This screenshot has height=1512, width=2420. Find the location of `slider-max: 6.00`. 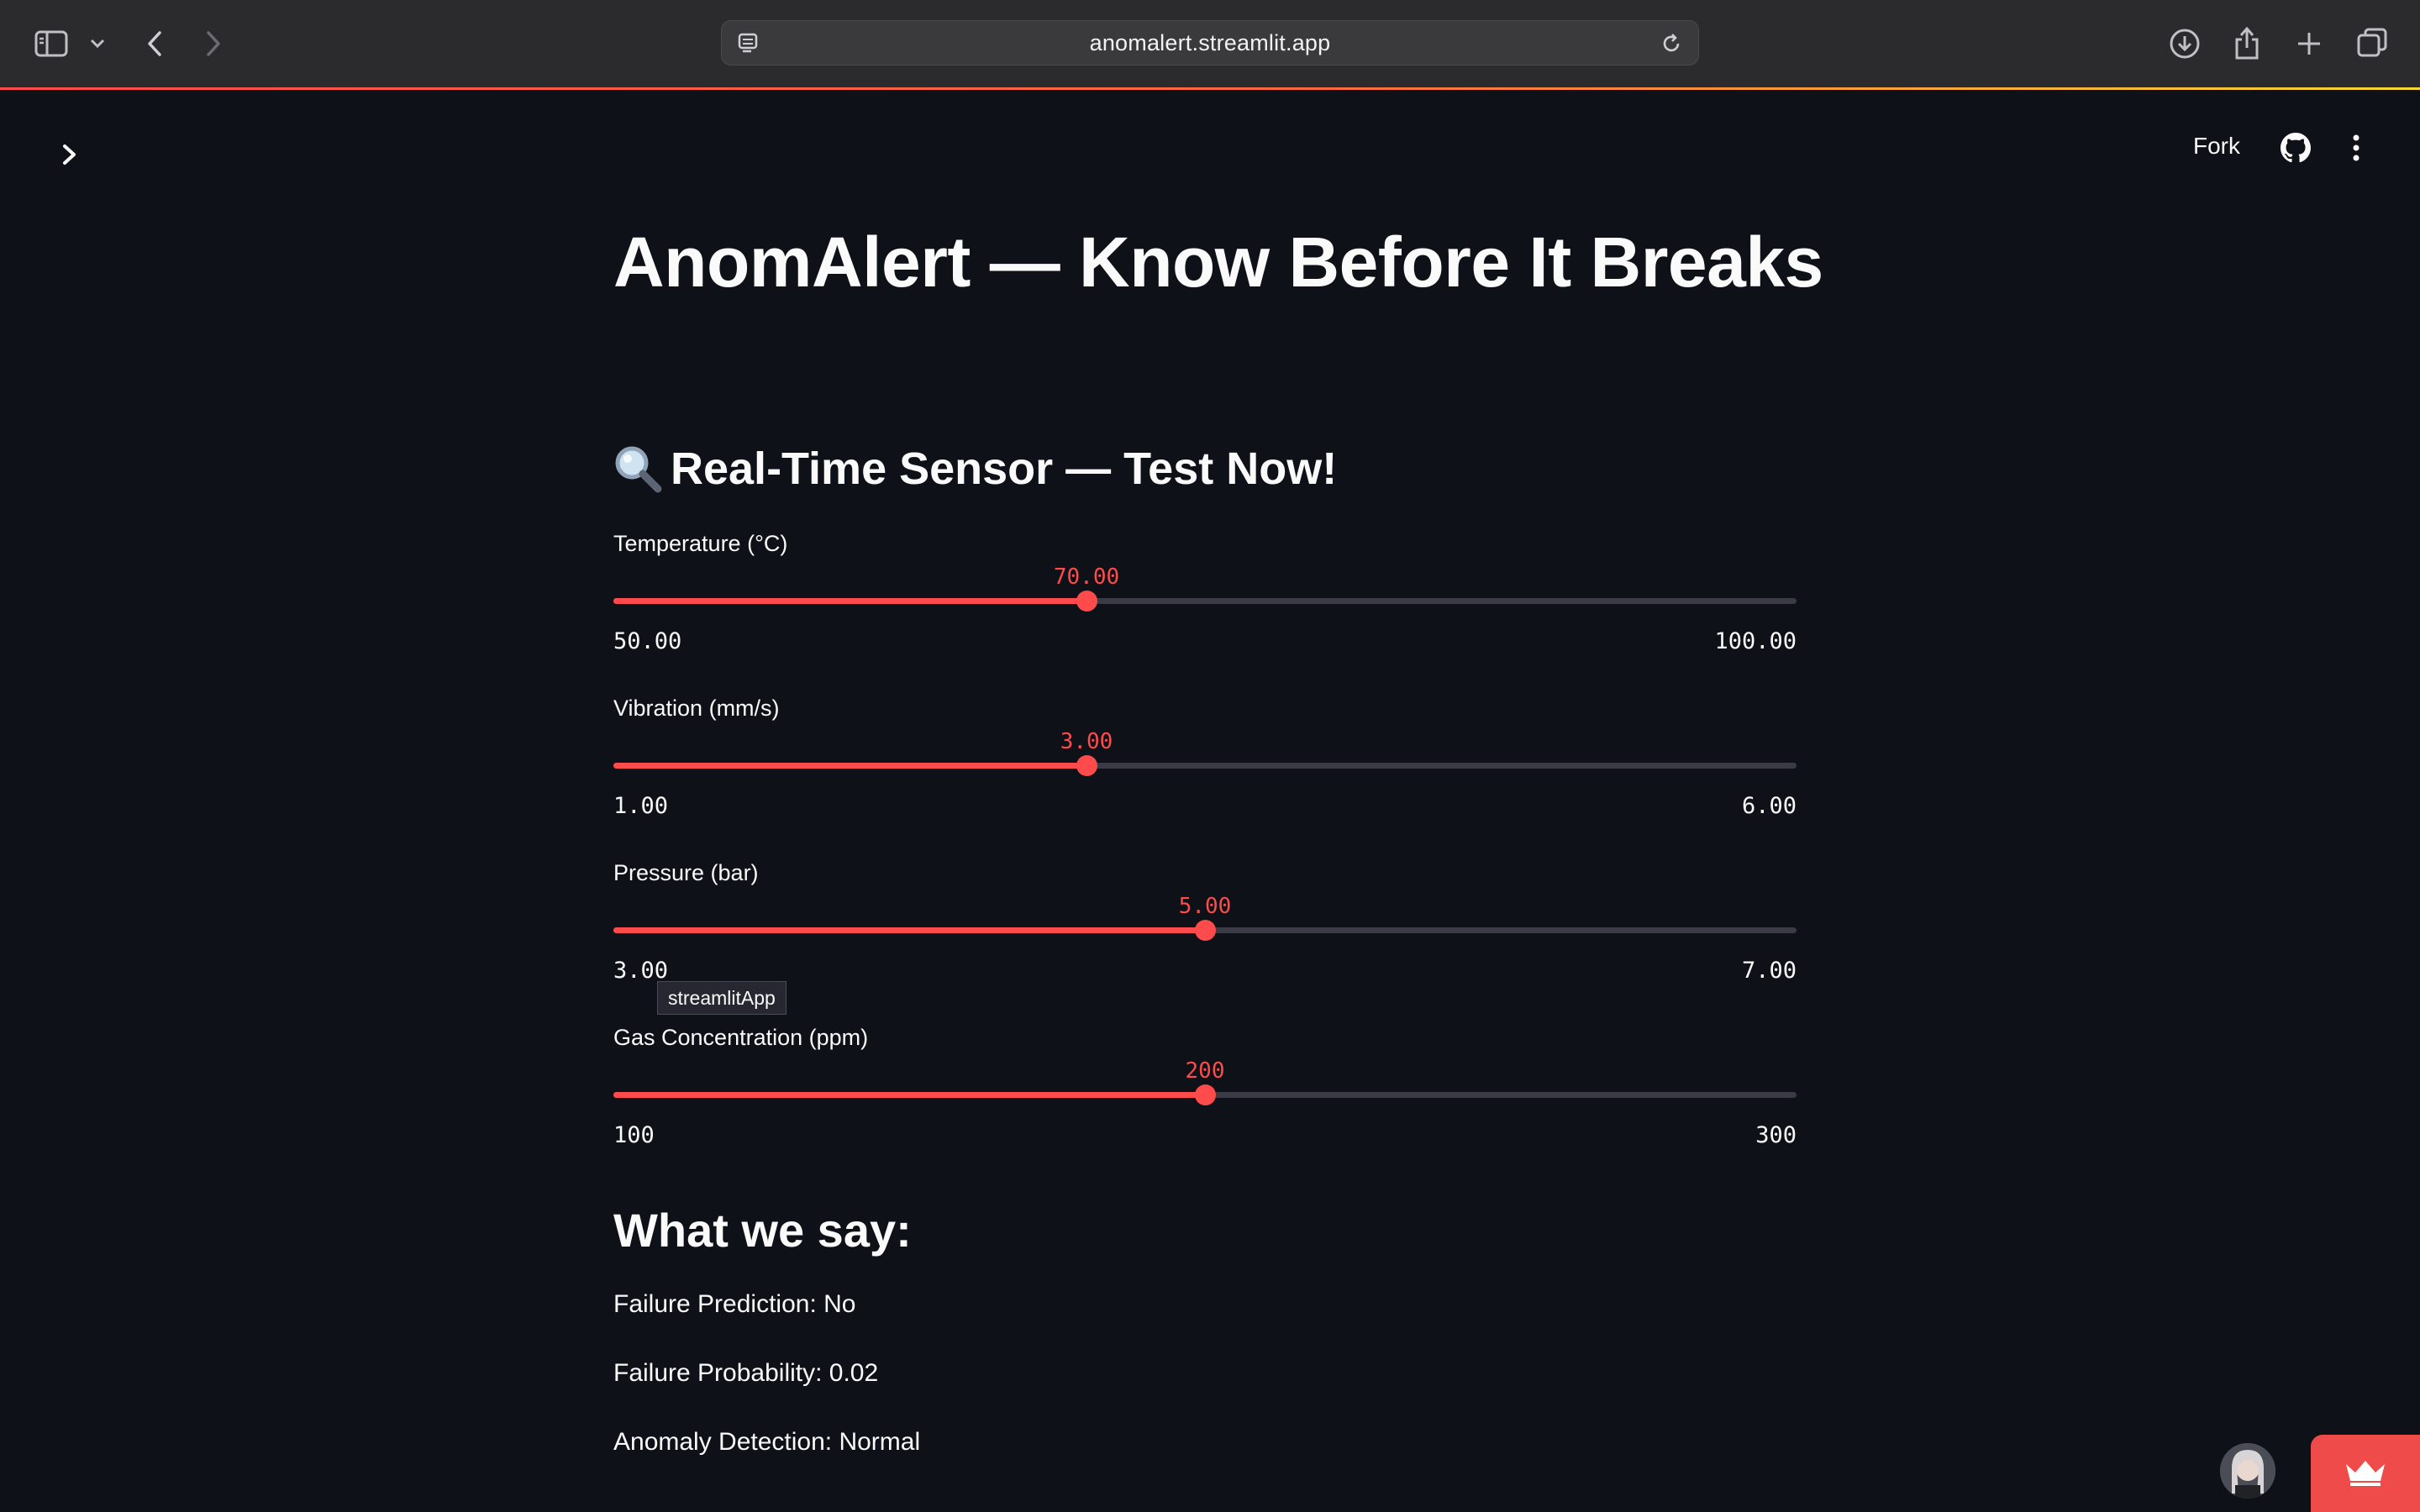

slider-max: 6.00 is located at coordinates (1769, 806).